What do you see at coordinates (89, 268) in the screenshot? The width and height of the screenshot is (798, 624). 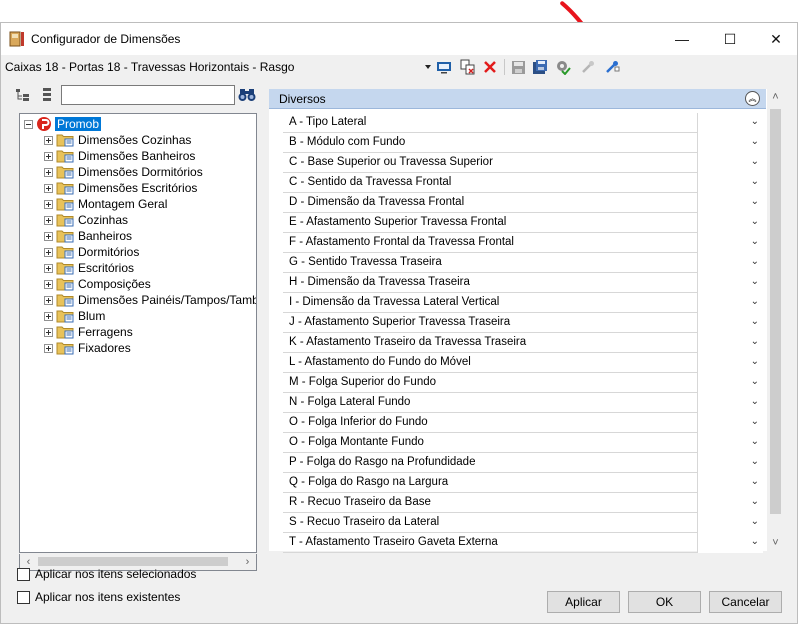 I see `tree-item: Escritórios` at bounding box center [89, 268].